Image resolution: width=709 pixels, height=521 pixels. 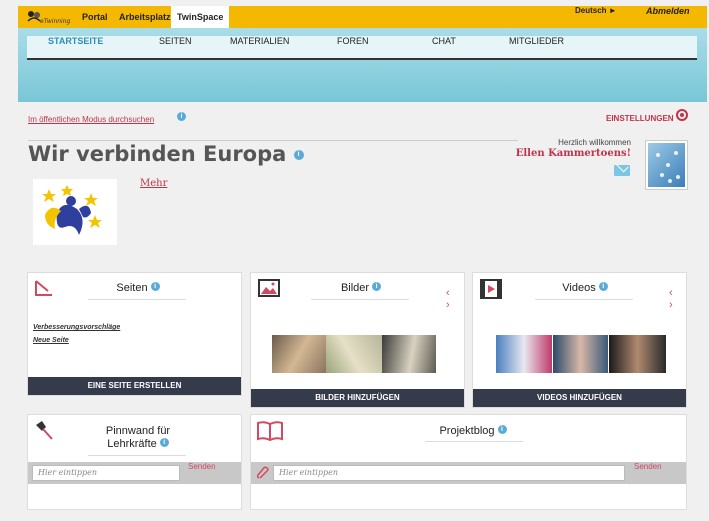 What do you see at coordinates (491, 289) in the screenshot?
I see `video-icon` at bounding box center [491, 289].